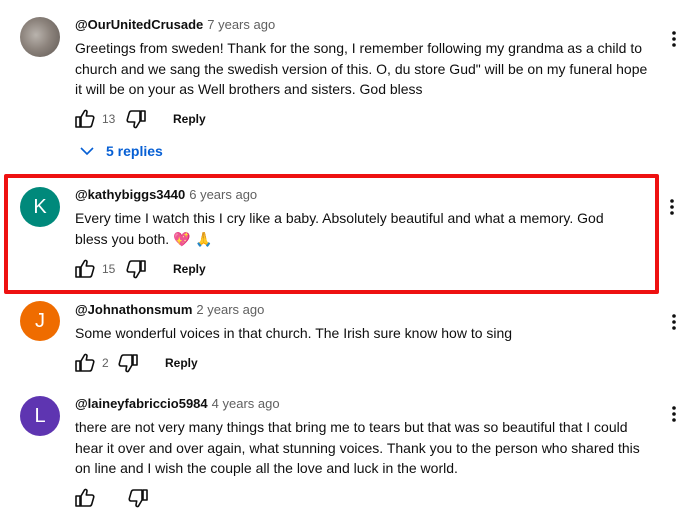 Image resolution: width=695 pixels, height=510 pixels. Describe the element at coordinates (109, 269) in the screenshot. I see `like-count: 15` at that location.